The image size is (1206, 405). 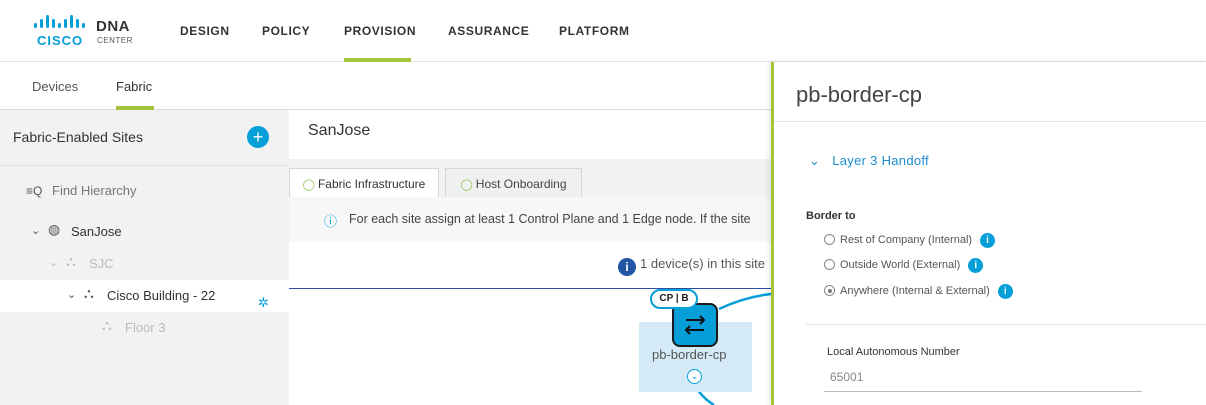 I want to click on nav-platform: PLATFORM, so click(x=594, y=31).